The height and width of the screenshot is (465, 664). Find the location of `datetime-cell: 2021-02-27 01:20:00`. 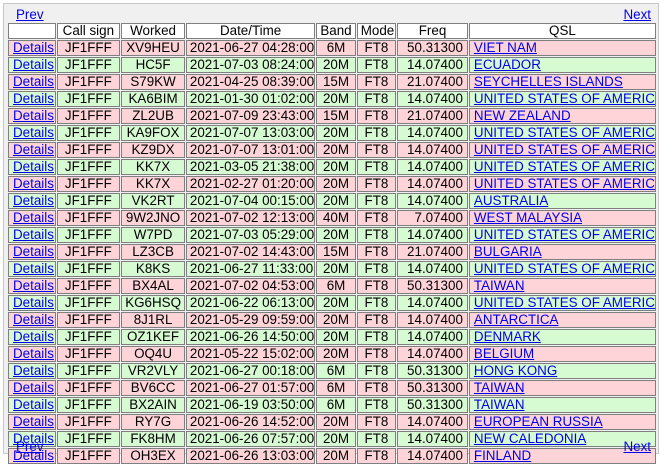

datetime-cell: 2021-02-27 01:20:00 is located at coordinates (250, 184).